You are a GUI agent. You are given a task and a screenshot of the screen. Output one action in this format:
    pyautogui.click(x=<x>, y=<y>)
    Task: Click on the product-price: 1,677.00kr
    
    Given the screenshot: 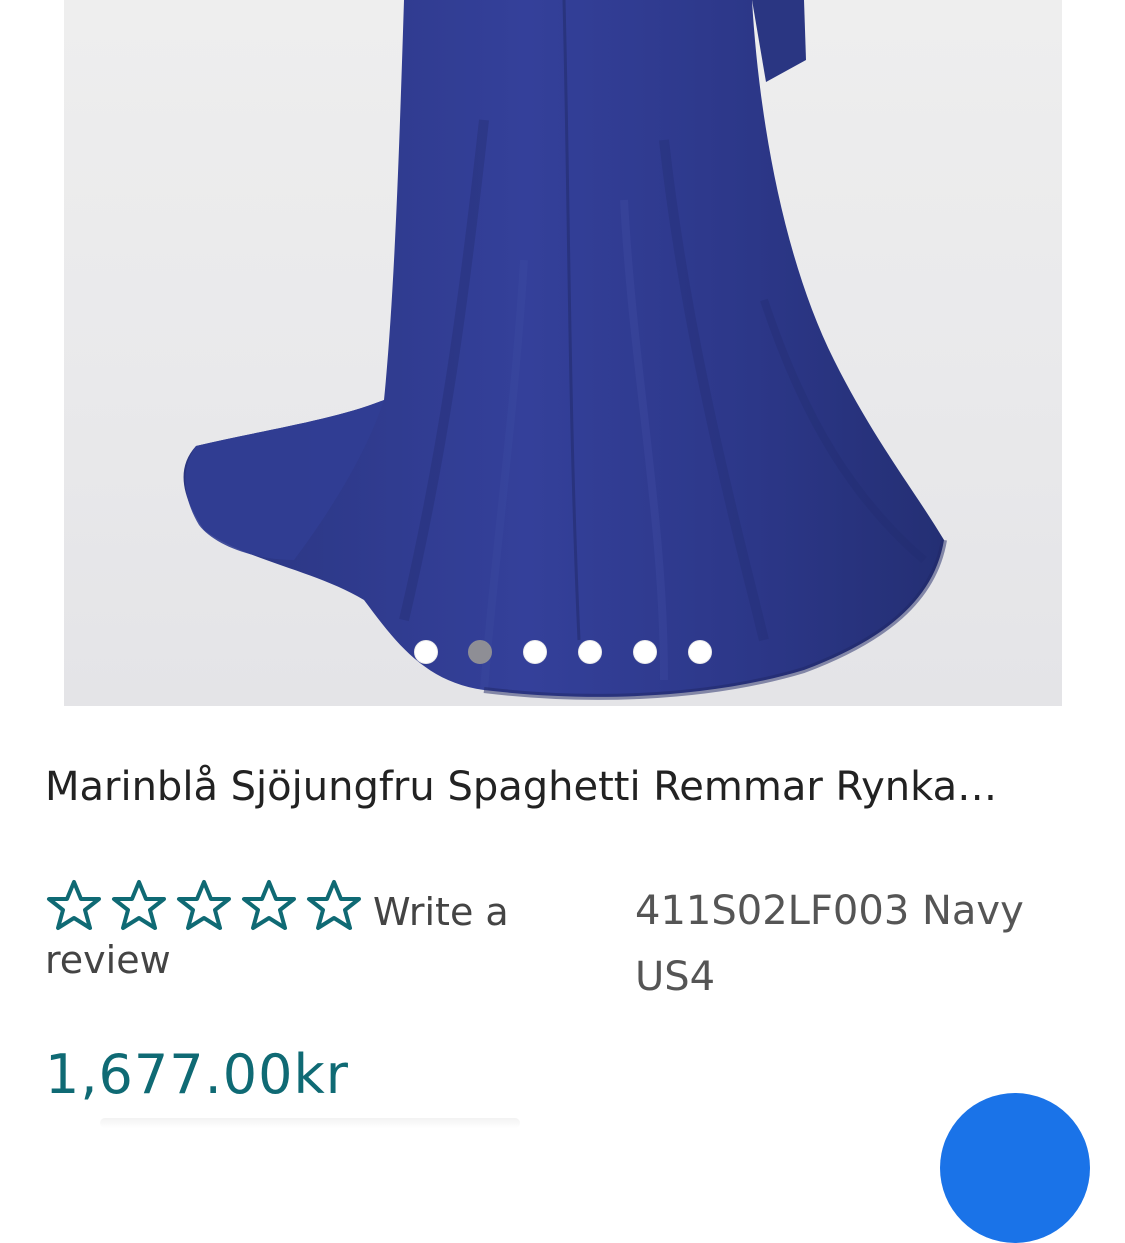 What is the action you would take?
    pyautogui.click(x=197, y=1074)
    